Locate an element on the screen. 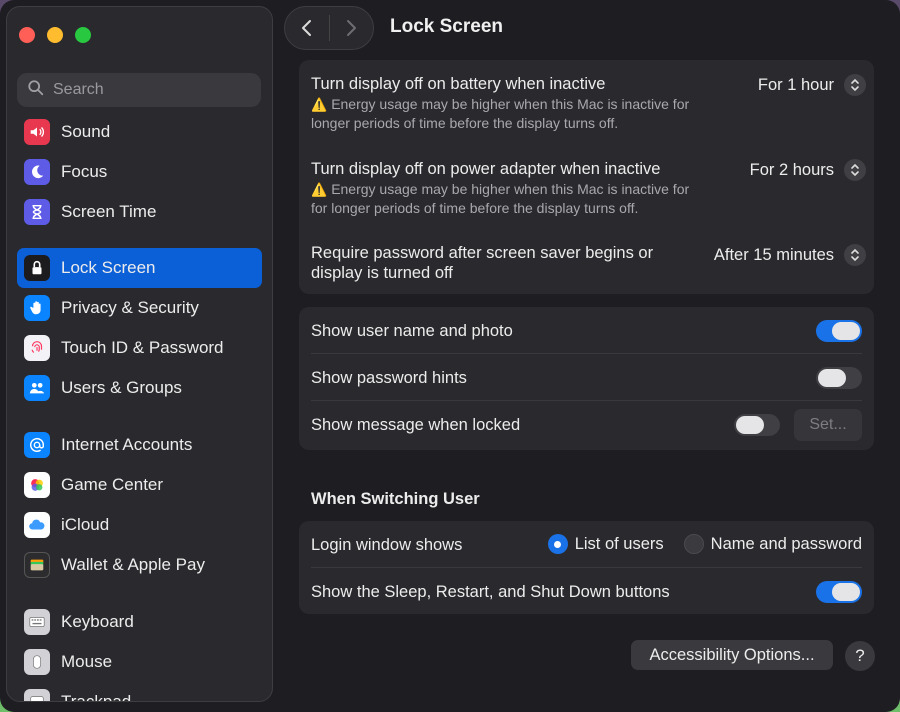 The height and width of the screenshot is (712, 900). speaker-icon is located at coordinates (37, 132).